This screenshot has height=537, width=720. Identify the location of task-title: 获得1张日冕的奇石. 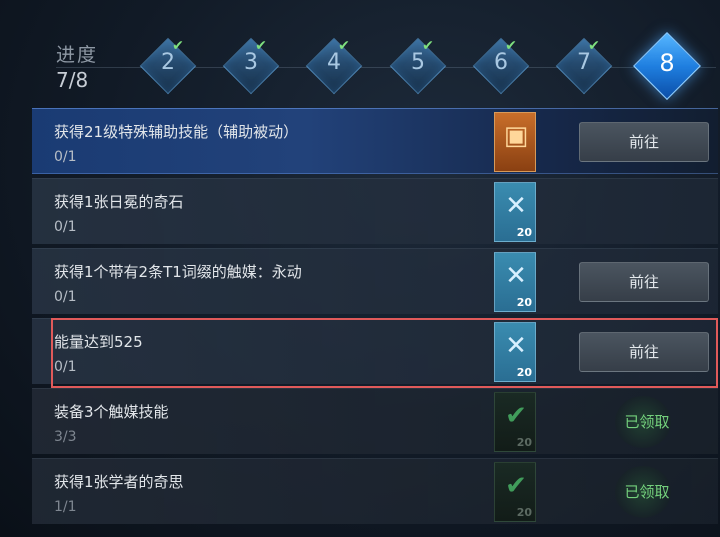
(119, 202).